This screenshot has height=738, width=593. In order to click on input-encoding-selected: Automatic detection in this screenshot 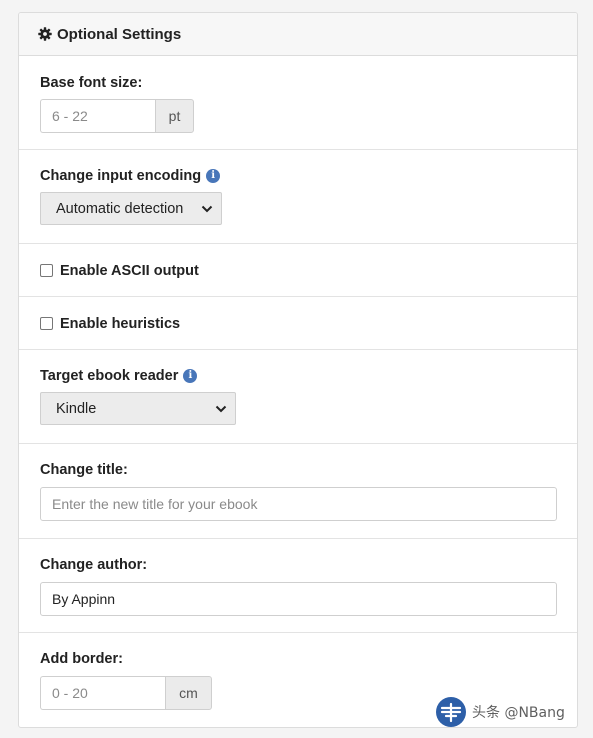, I will do `click(120, 208)`.